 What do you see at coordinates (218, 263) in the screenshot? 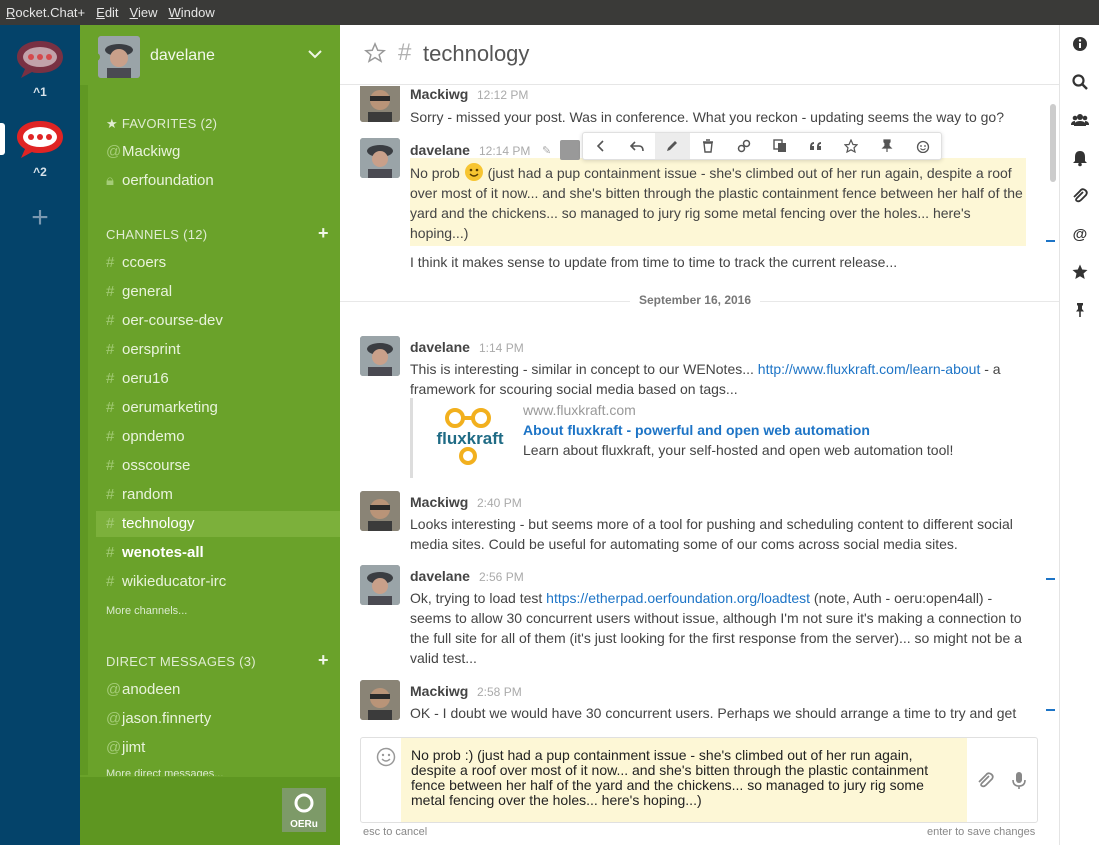
I see `sidebar-item-ccoers: # ccoers` at bounding box center [218, 263].